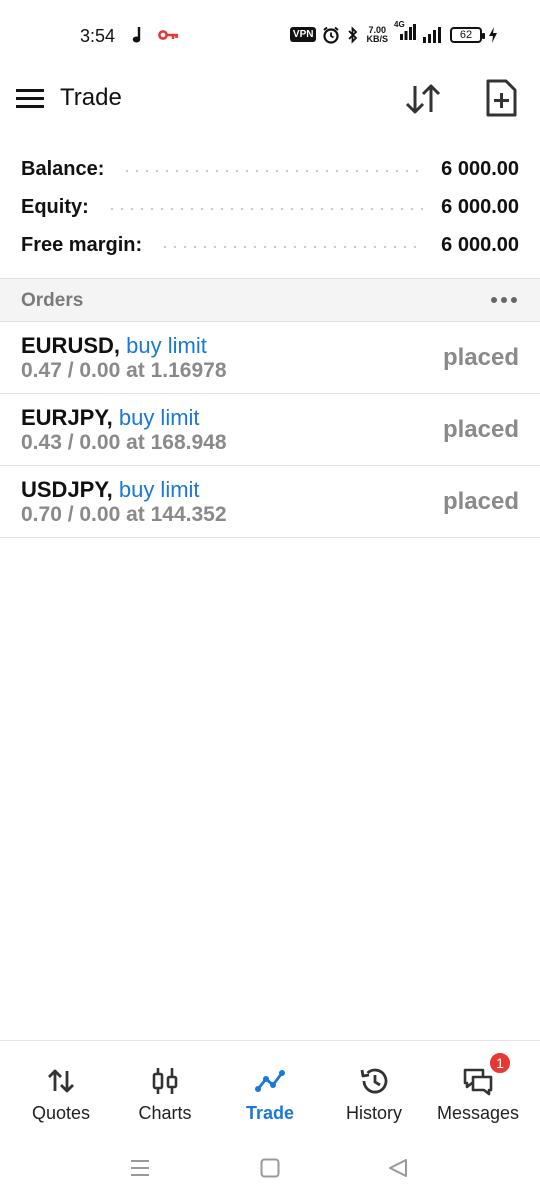 This screenshot has height=1200, width=540. I want to click on free-margin-value: 6 000.00, so click(480, 244).